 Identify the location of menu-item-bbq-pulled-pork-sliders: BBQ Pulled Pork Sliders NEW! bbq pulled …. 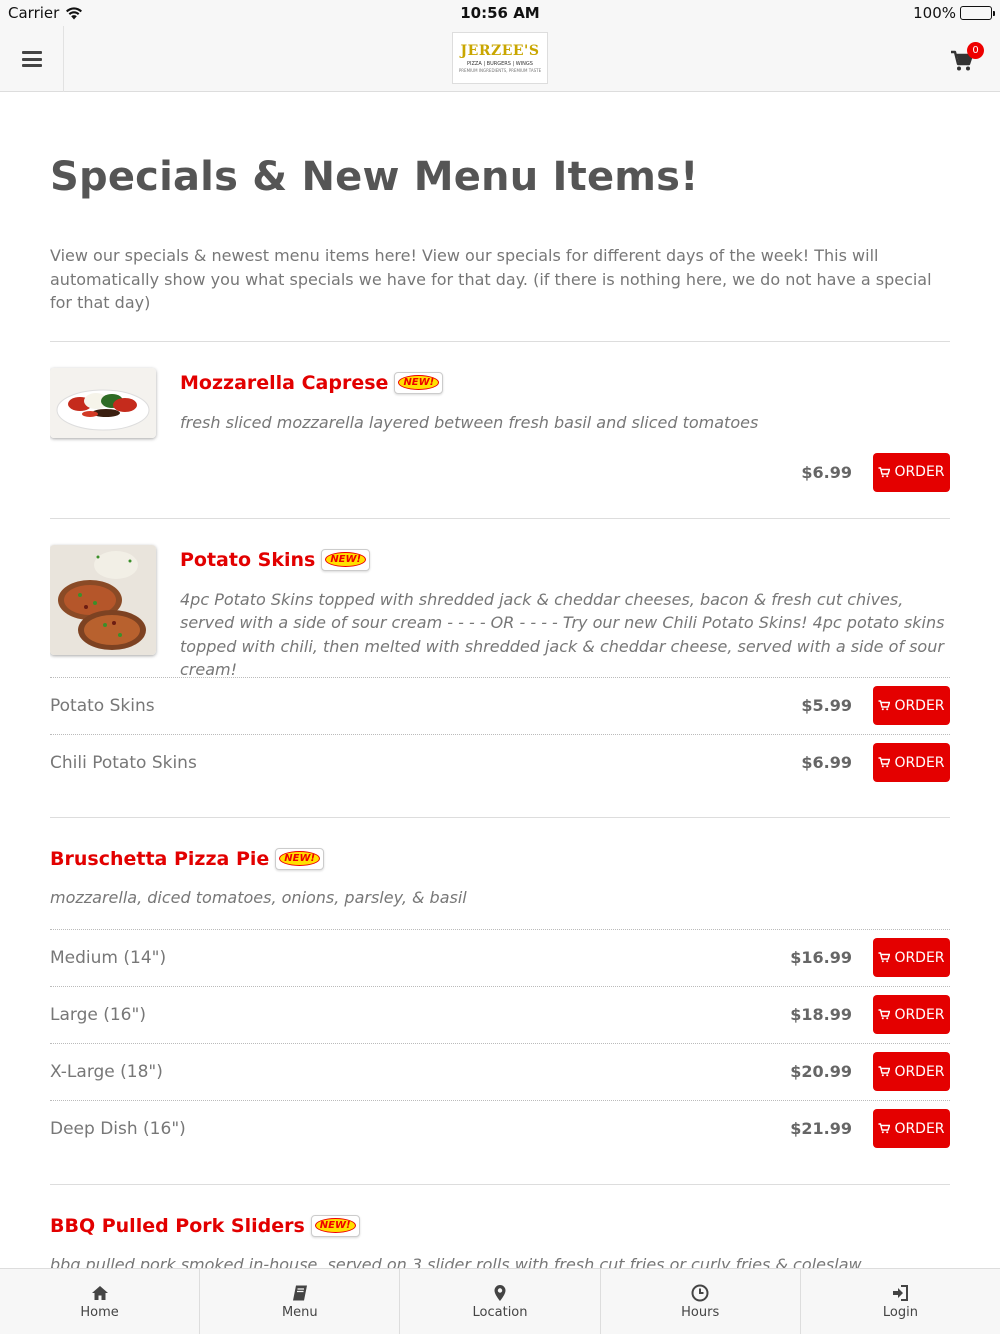
(500, 1226).